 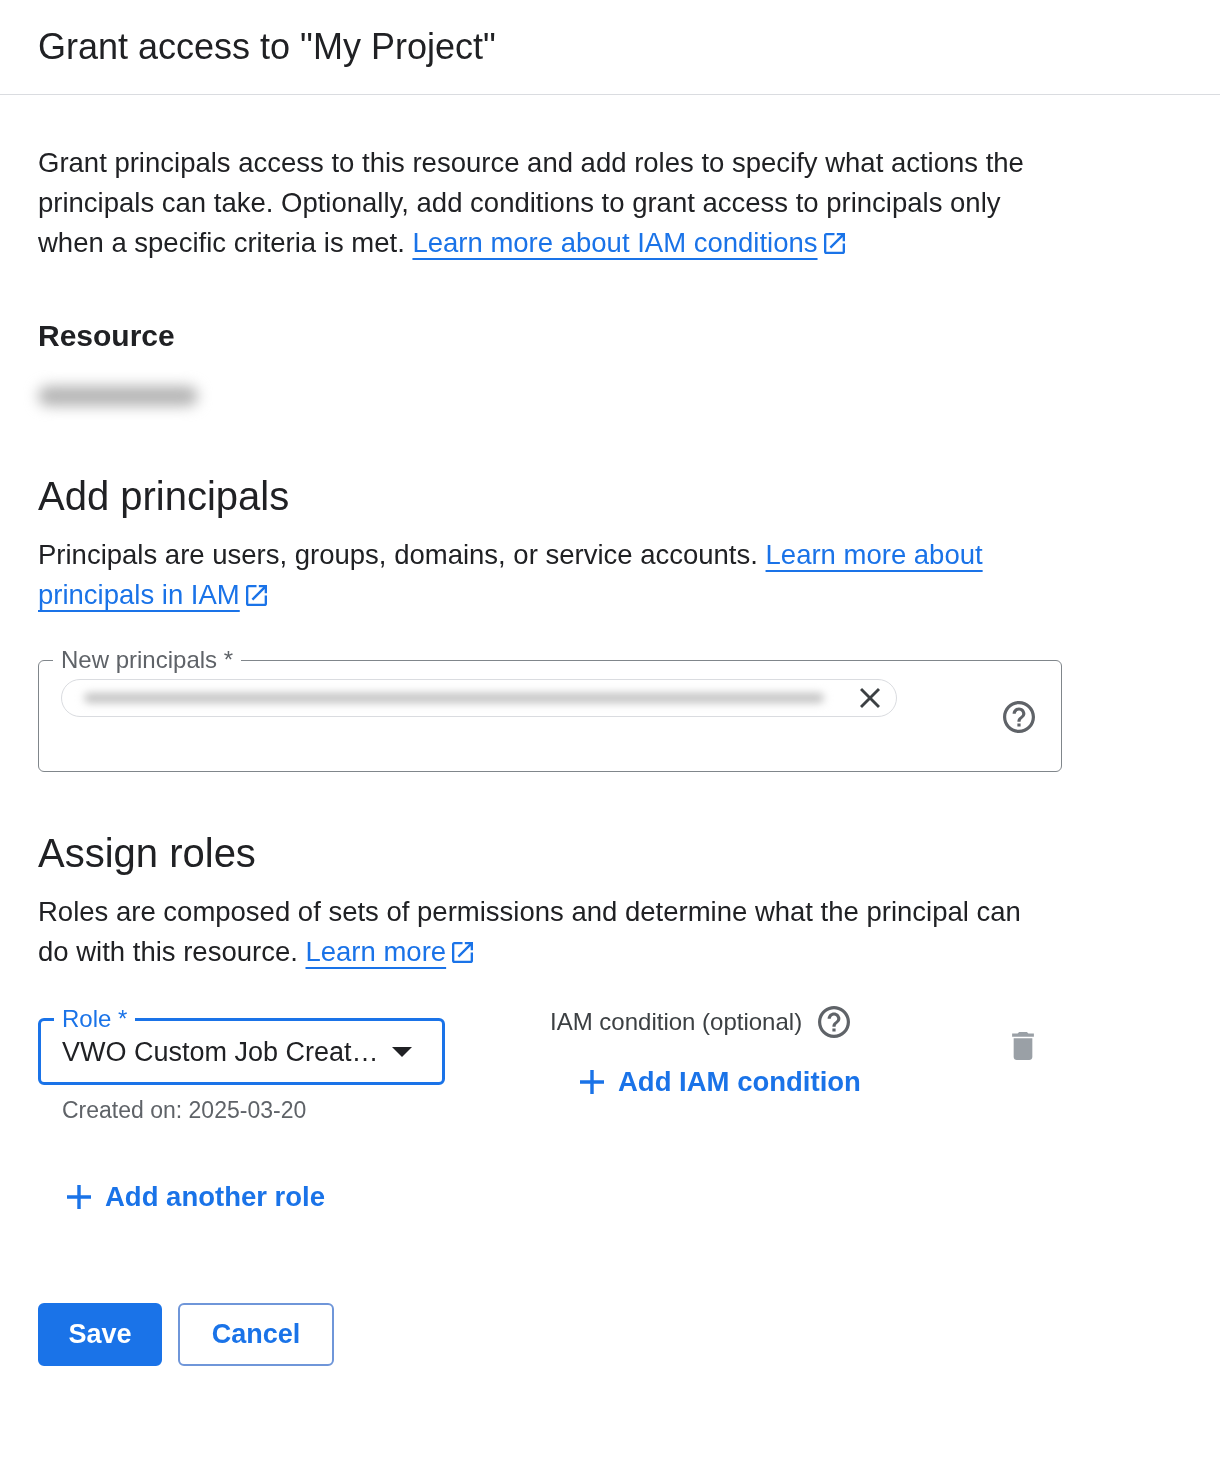 I want to click on learn-more-link: Learn more about IAM conditions, so click(x=615, y=242).